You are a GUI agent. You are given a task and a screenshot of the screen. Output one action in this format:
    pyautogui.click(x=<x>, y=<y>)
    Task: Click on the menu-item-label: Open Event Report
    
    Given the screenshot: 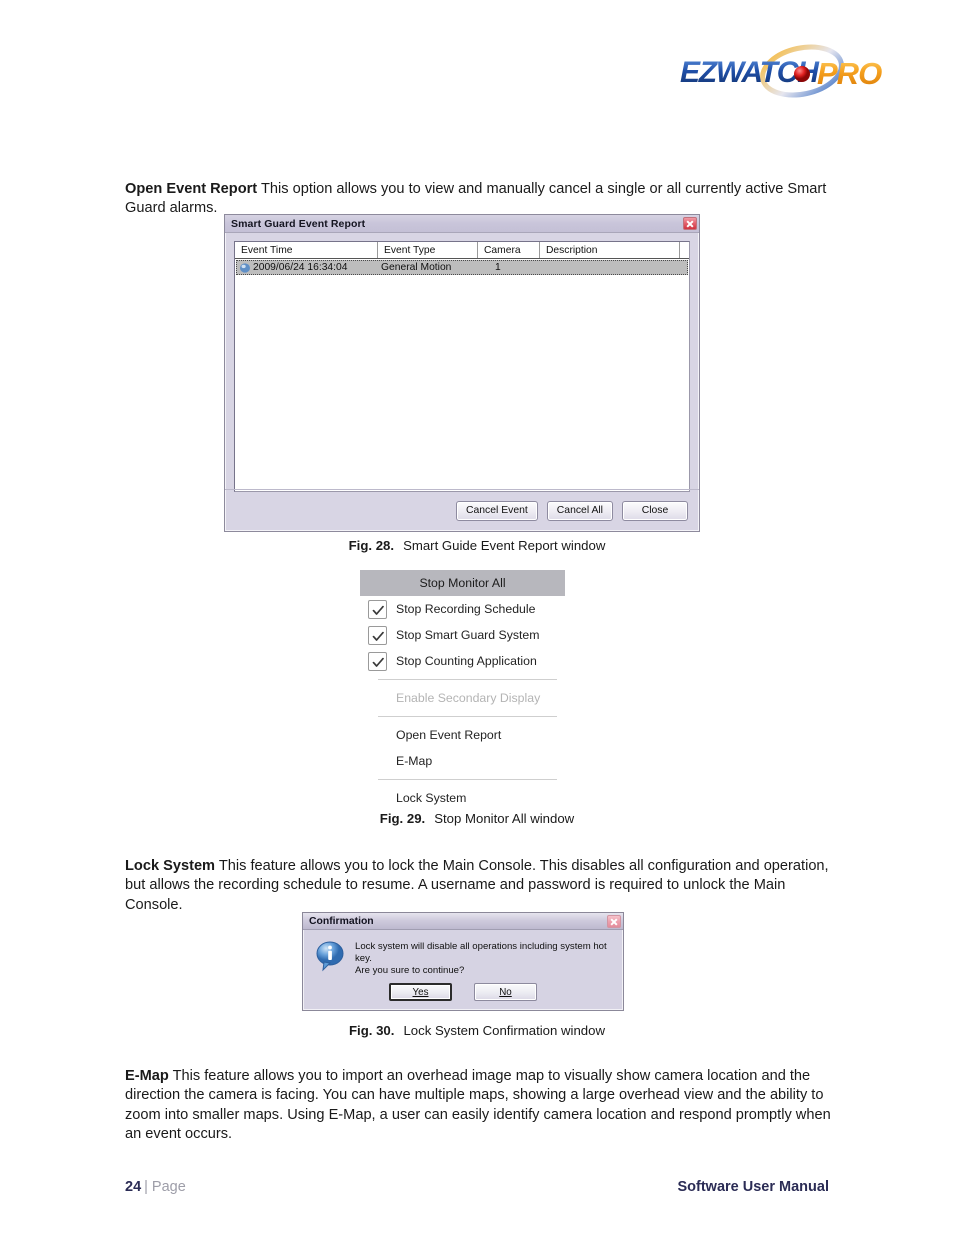 What is the action you would take?
    pyautogui.click(x=449, y=735)
    